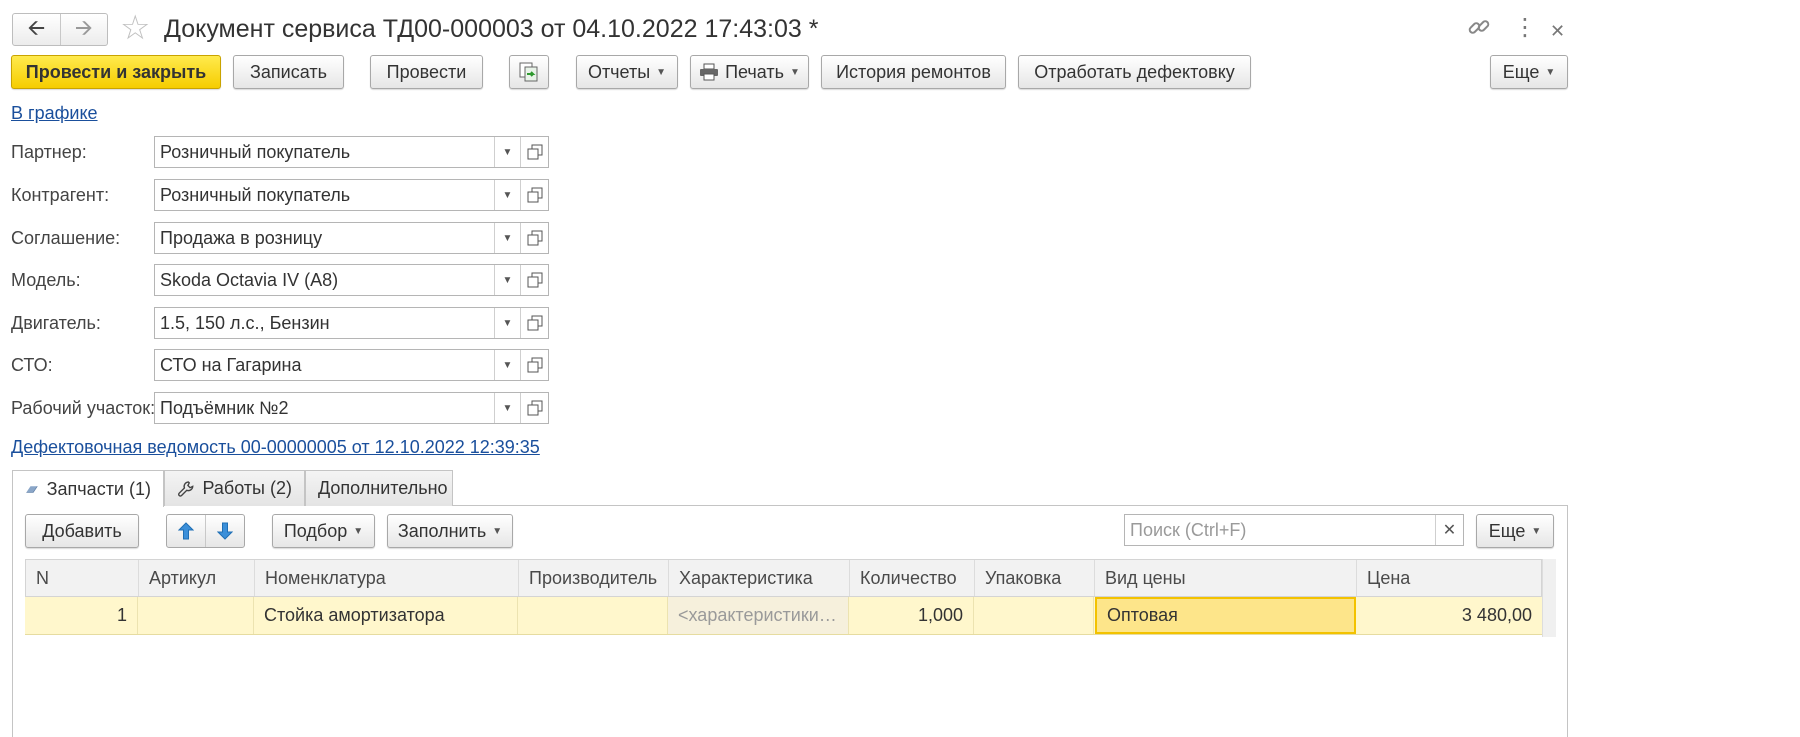 Image resolution: width=1800 pixels, height=737 pixels. What do you see at coordinates (60, 195) in the screenshot?
I see `counterparty-label: Контрагент:` at bounding box center [60, 195].